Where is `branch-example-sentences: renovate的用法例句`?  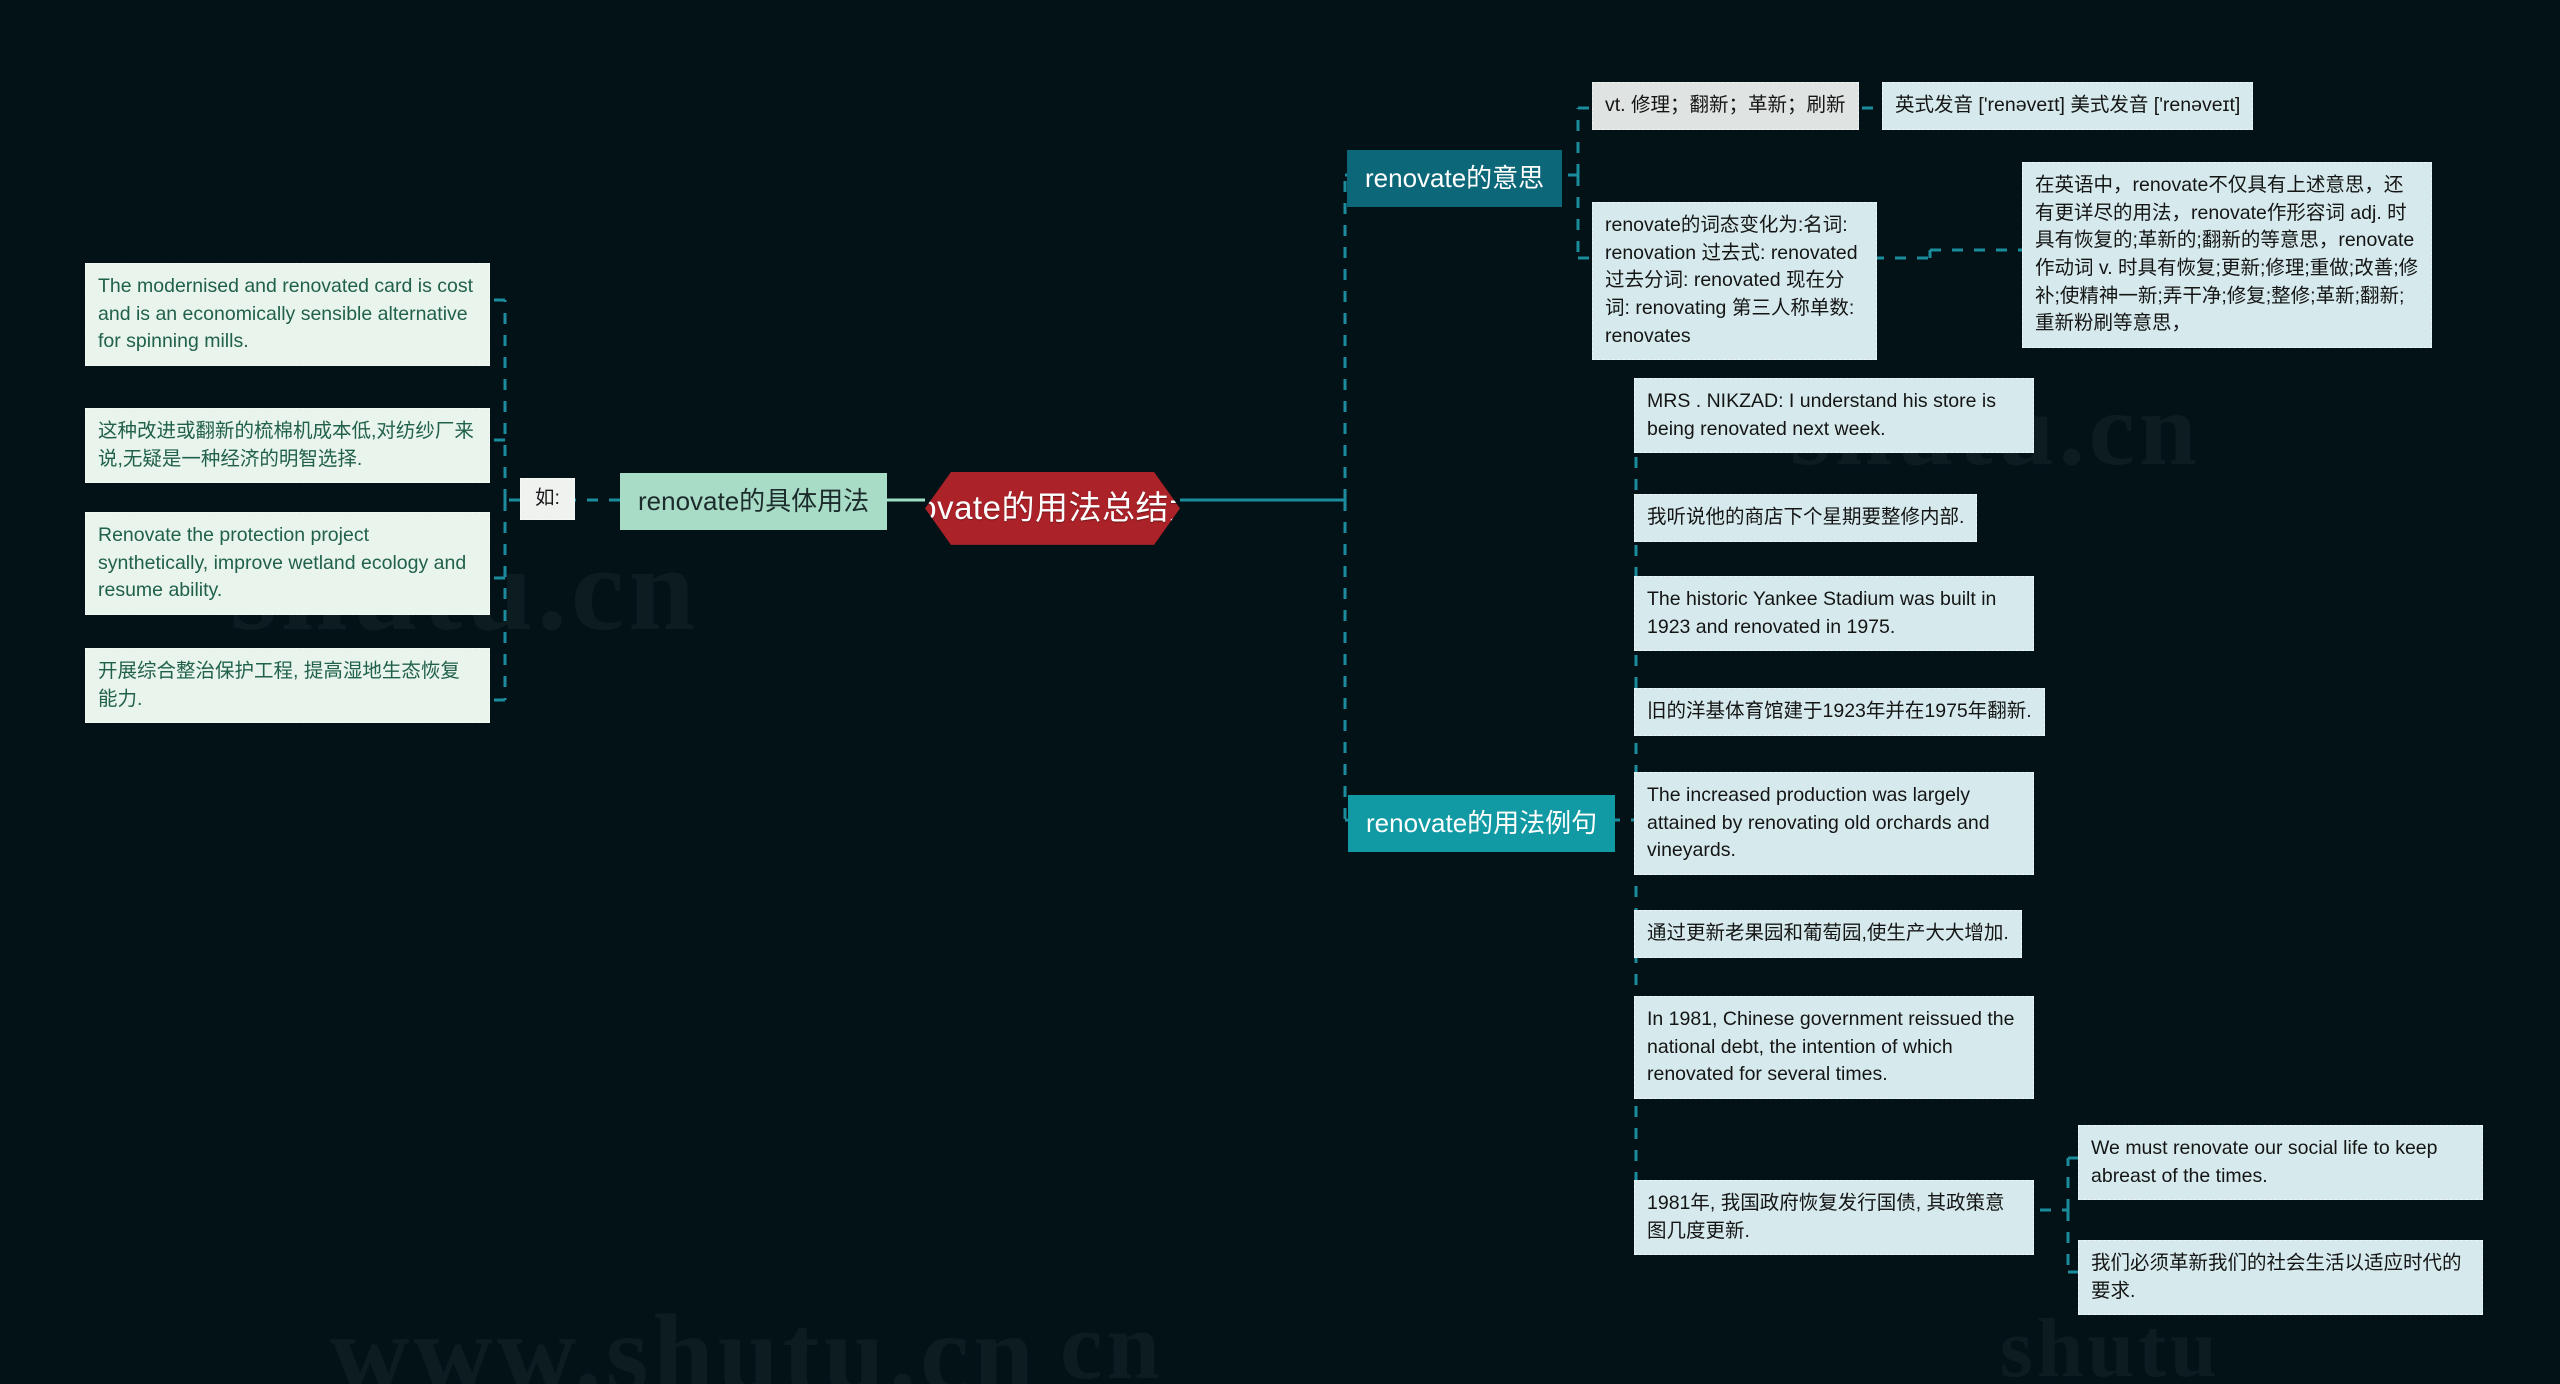 branch-example-sentences: renovate的用法例句 is located at coordinates (1482, 823).